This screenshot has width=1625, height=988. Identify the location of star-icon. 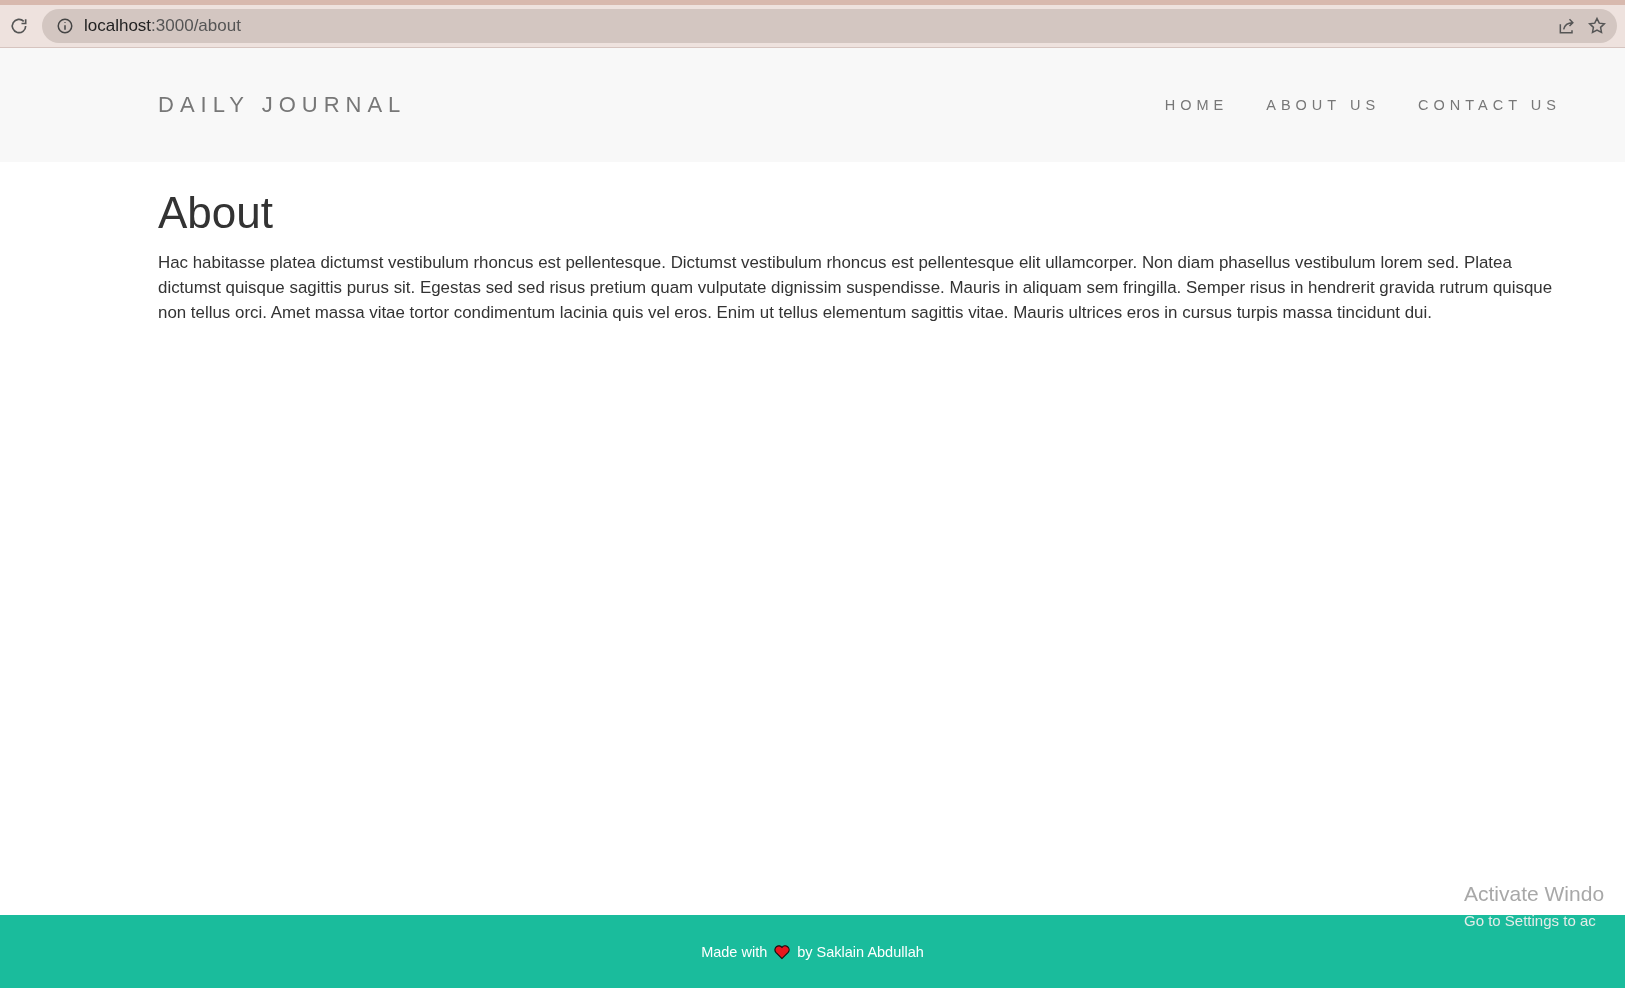
(1597, 26).